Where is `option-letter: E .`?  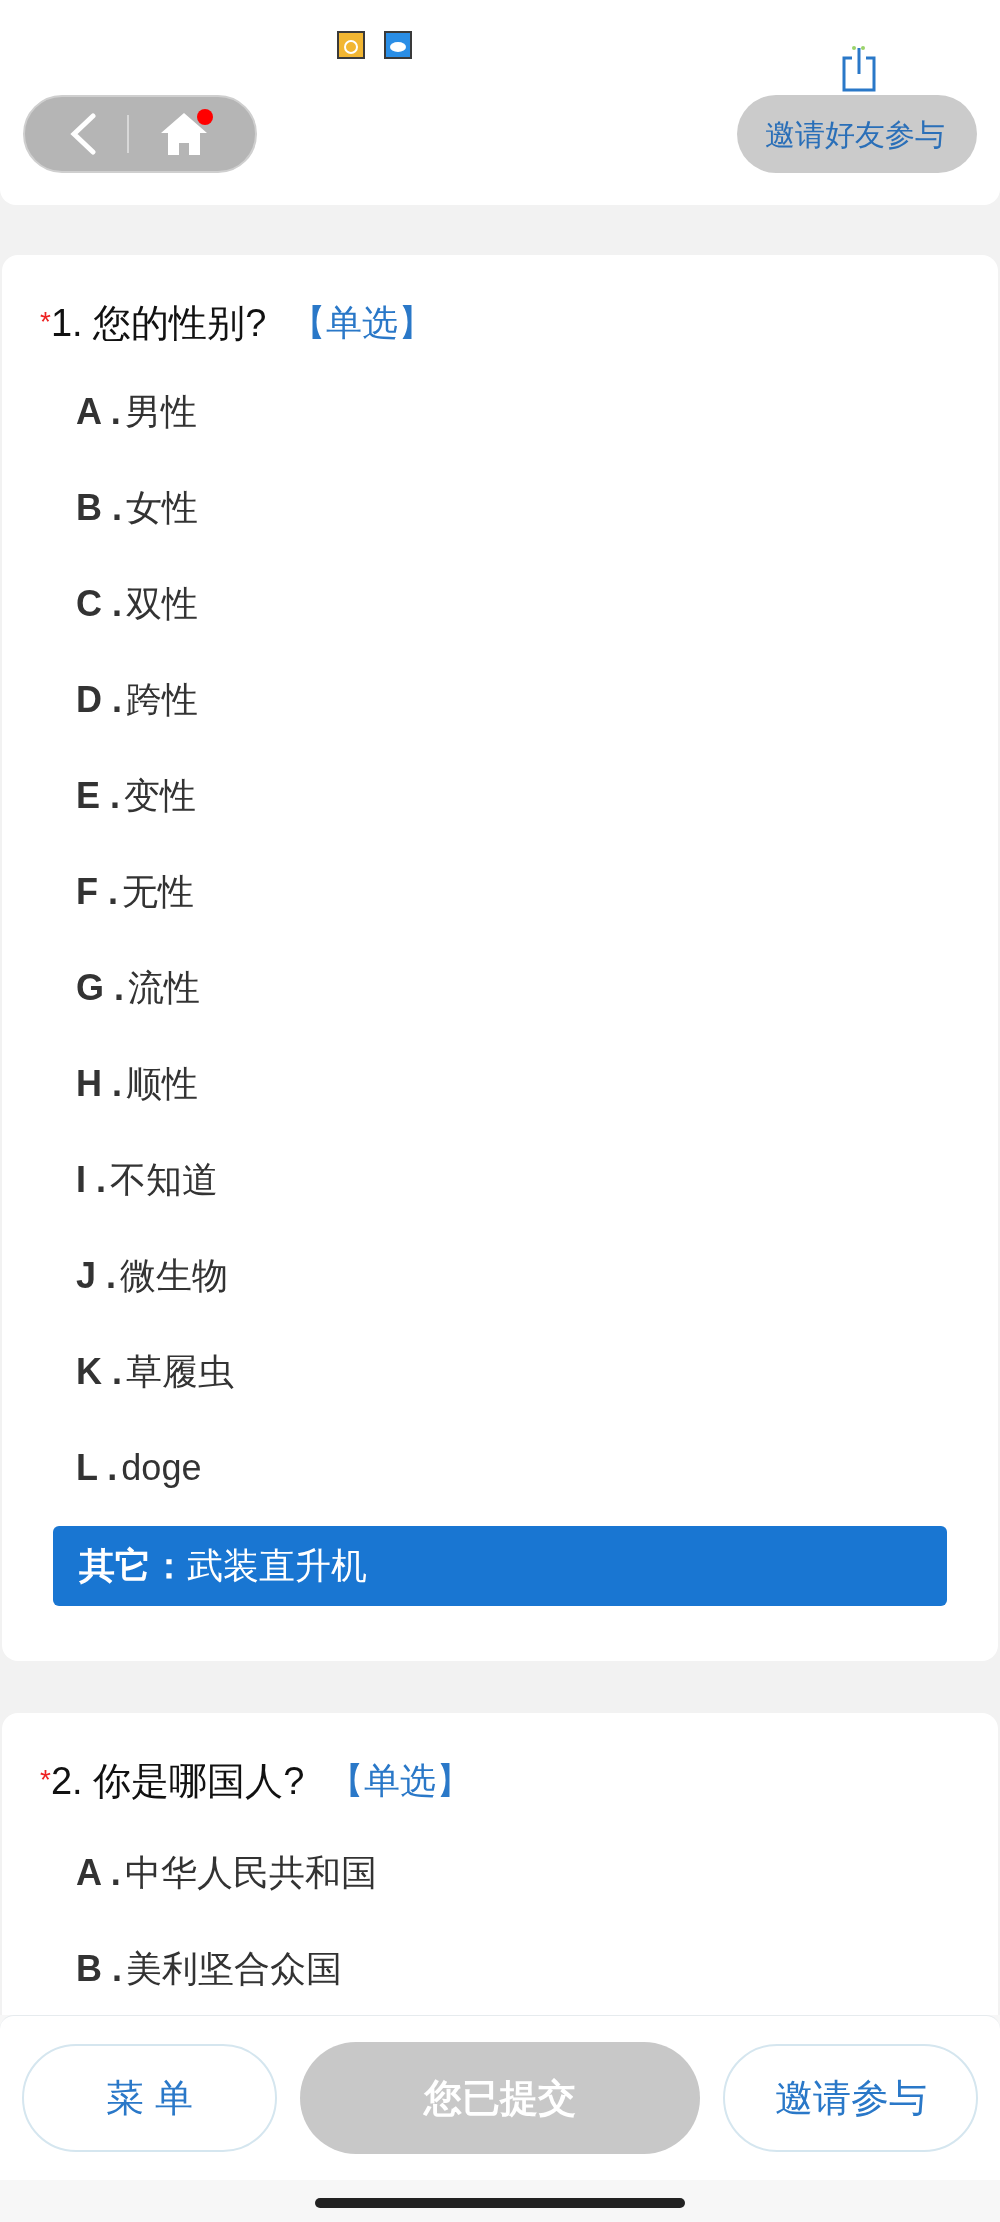 option-letter: E . is located at coordinates (98, 796).